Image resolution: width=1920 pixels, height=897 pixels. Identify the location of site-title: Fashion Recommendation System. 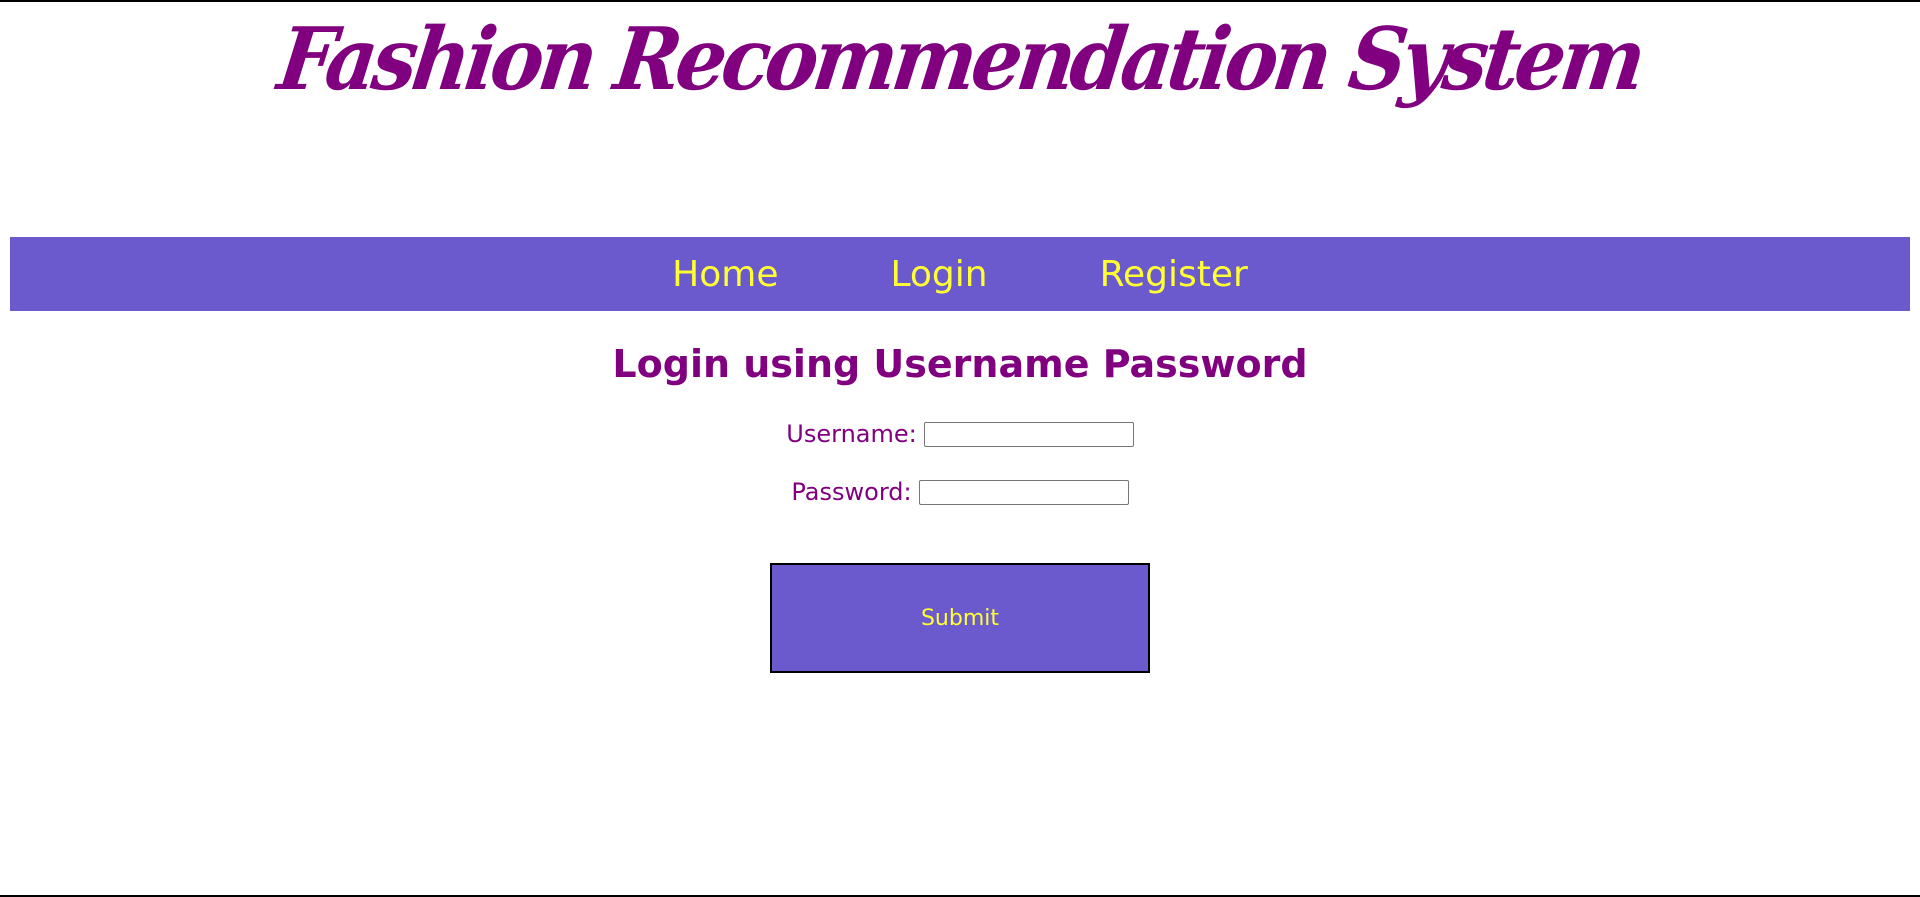
(960, 59).